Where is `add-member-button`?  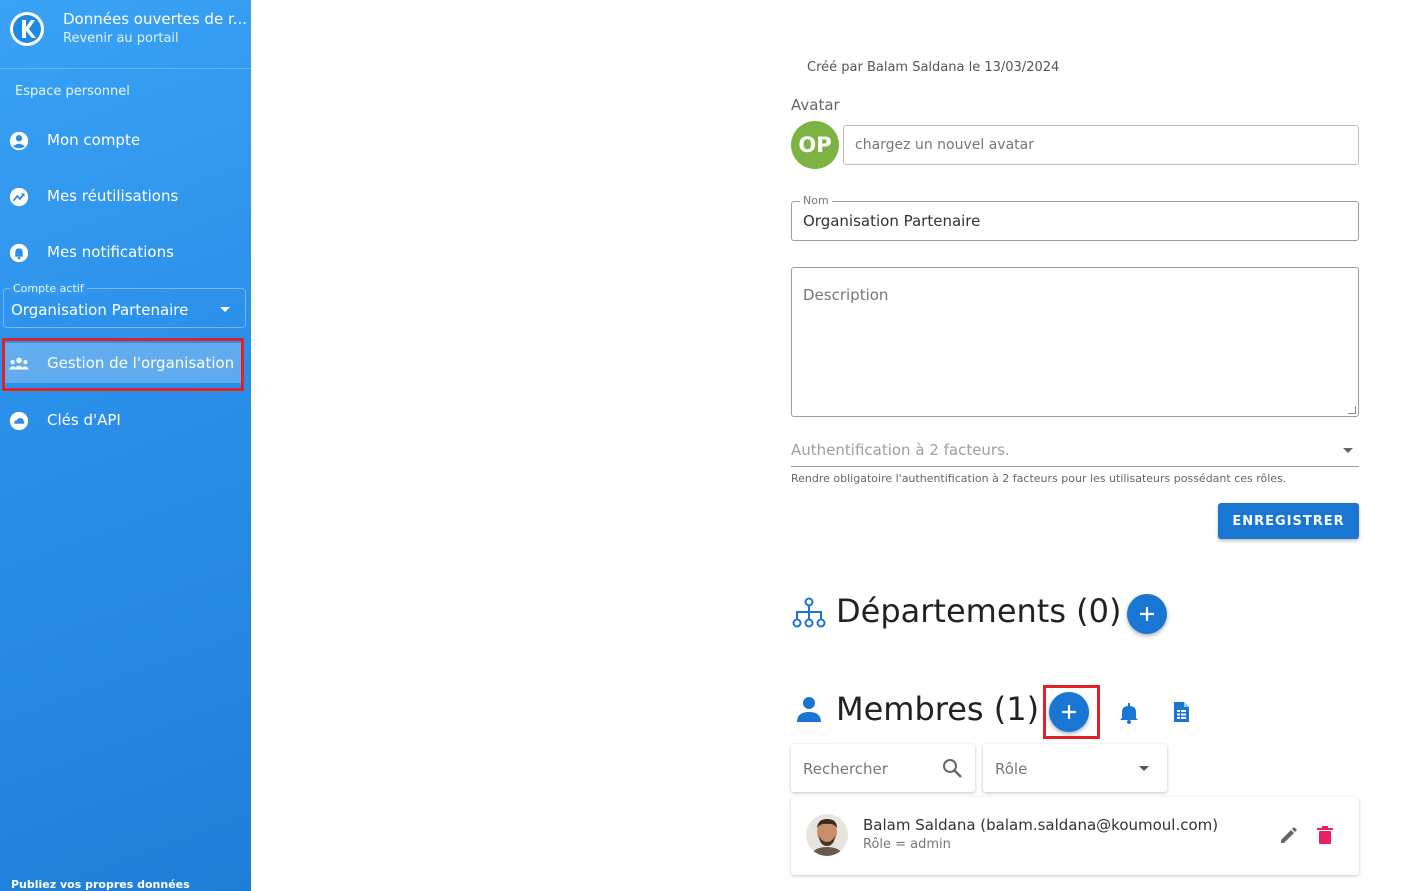
add-member-button is located at coordinates (1069, 712).